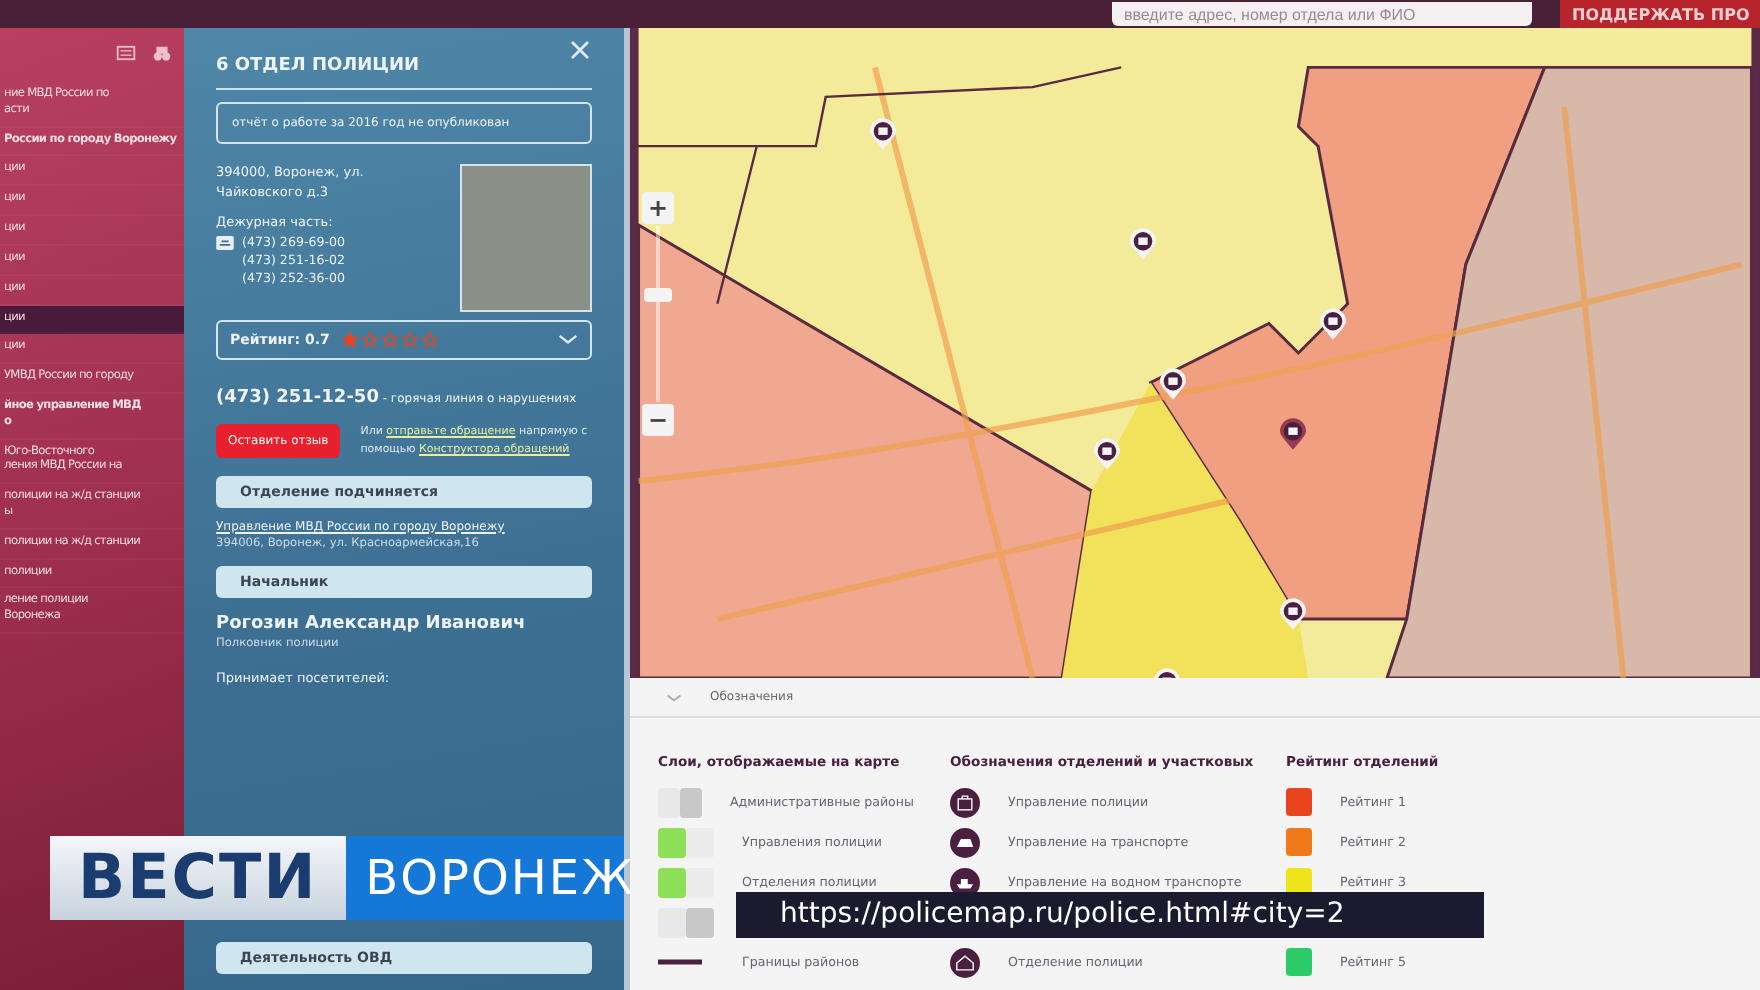 The width and height of the screenshot is (1760, 990). I want to click on binoculars-icon, so click(162, 53).